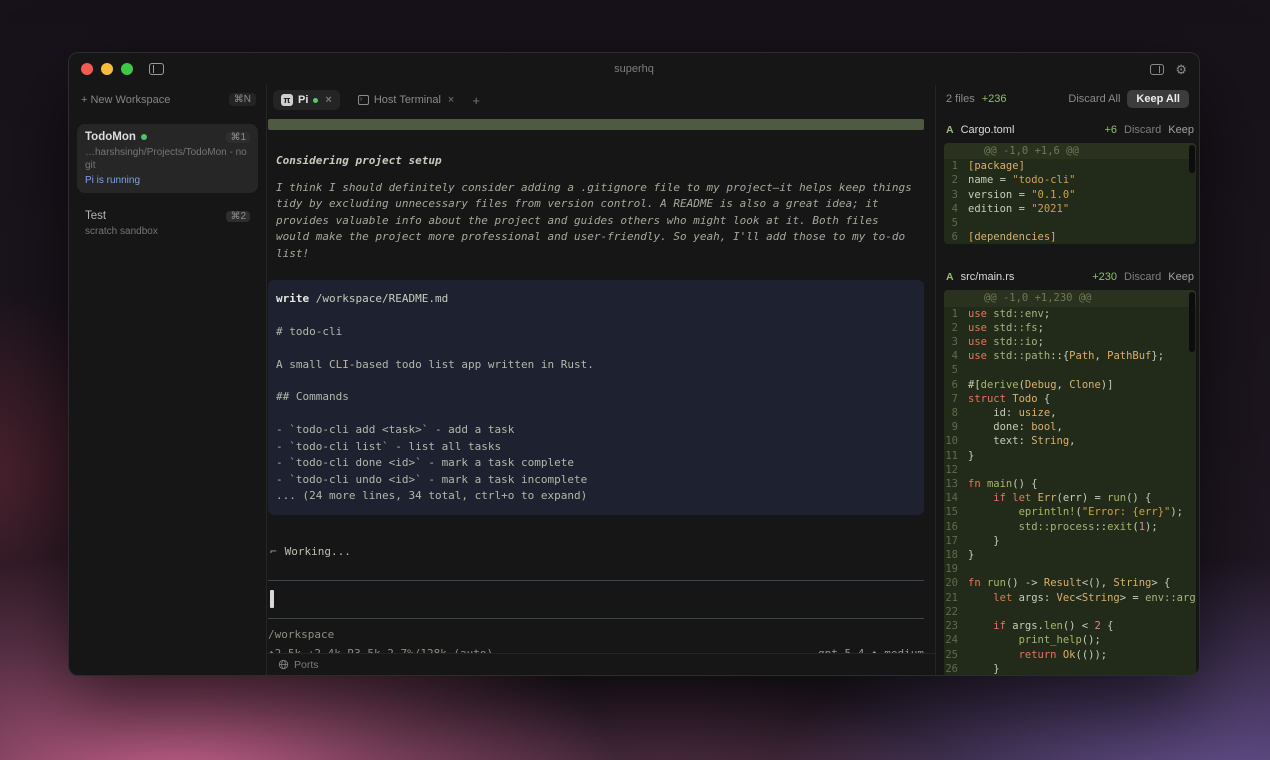 This screenshot has width=1270, height=760. What do you see at coordinates (596, 599) in the screenshot?
I see `chat-input` at bounding box center [596, 599].